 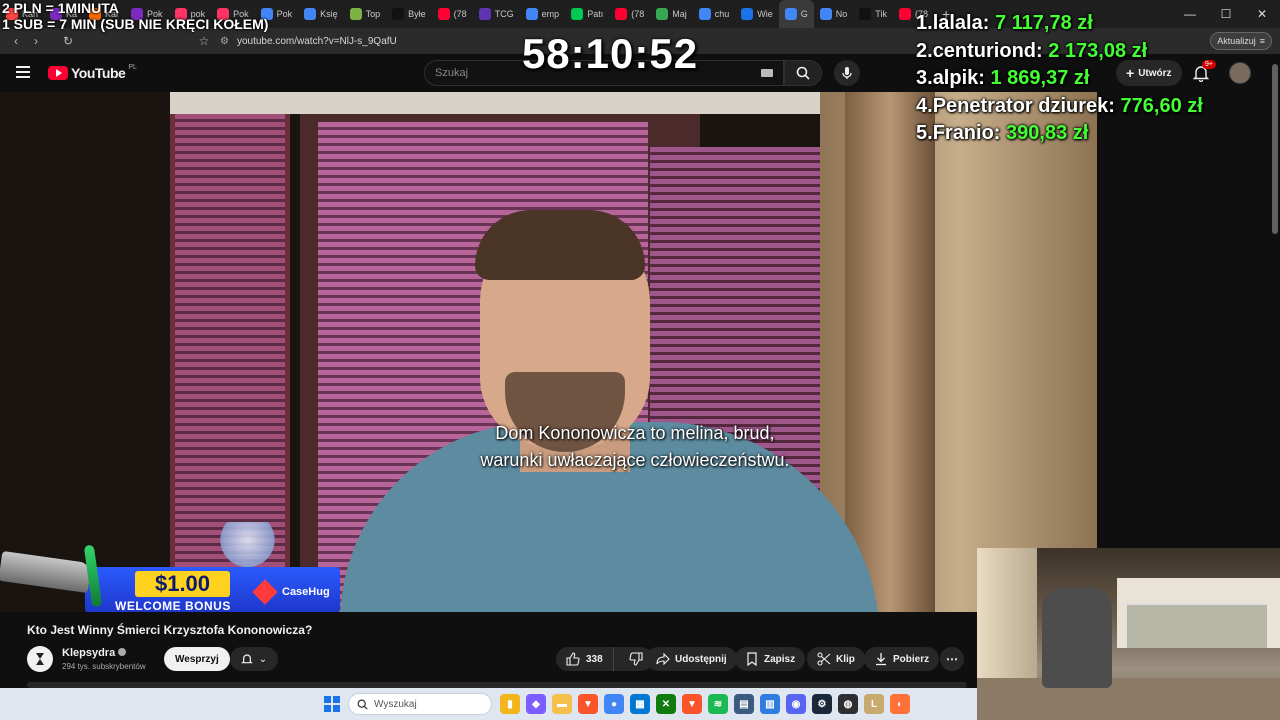 I want to click on browser-tab: G, so click(x=796, y=14).